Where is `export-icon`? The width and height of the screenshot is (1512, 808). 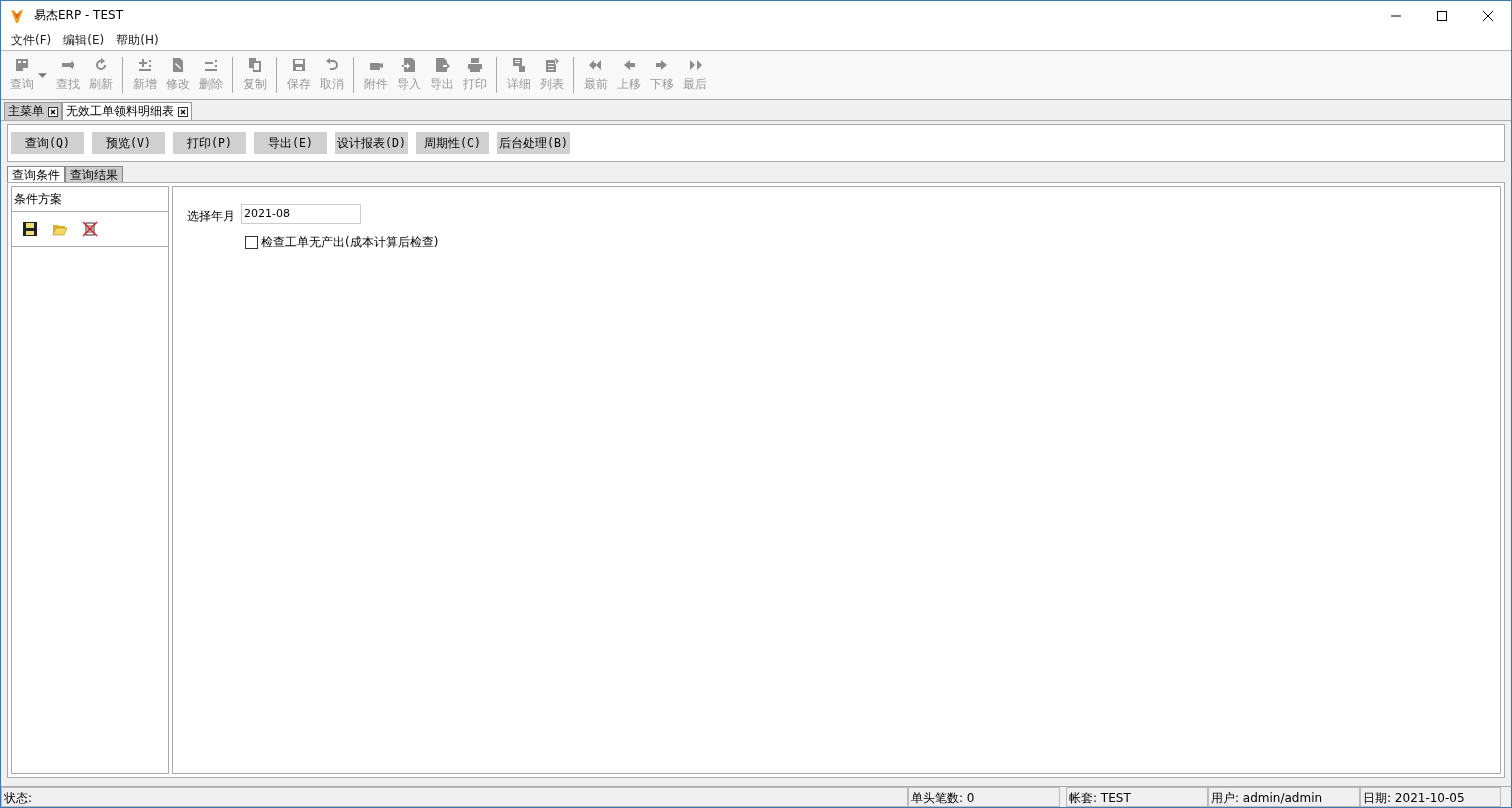
export-icon is located at coordinates (441, 65).